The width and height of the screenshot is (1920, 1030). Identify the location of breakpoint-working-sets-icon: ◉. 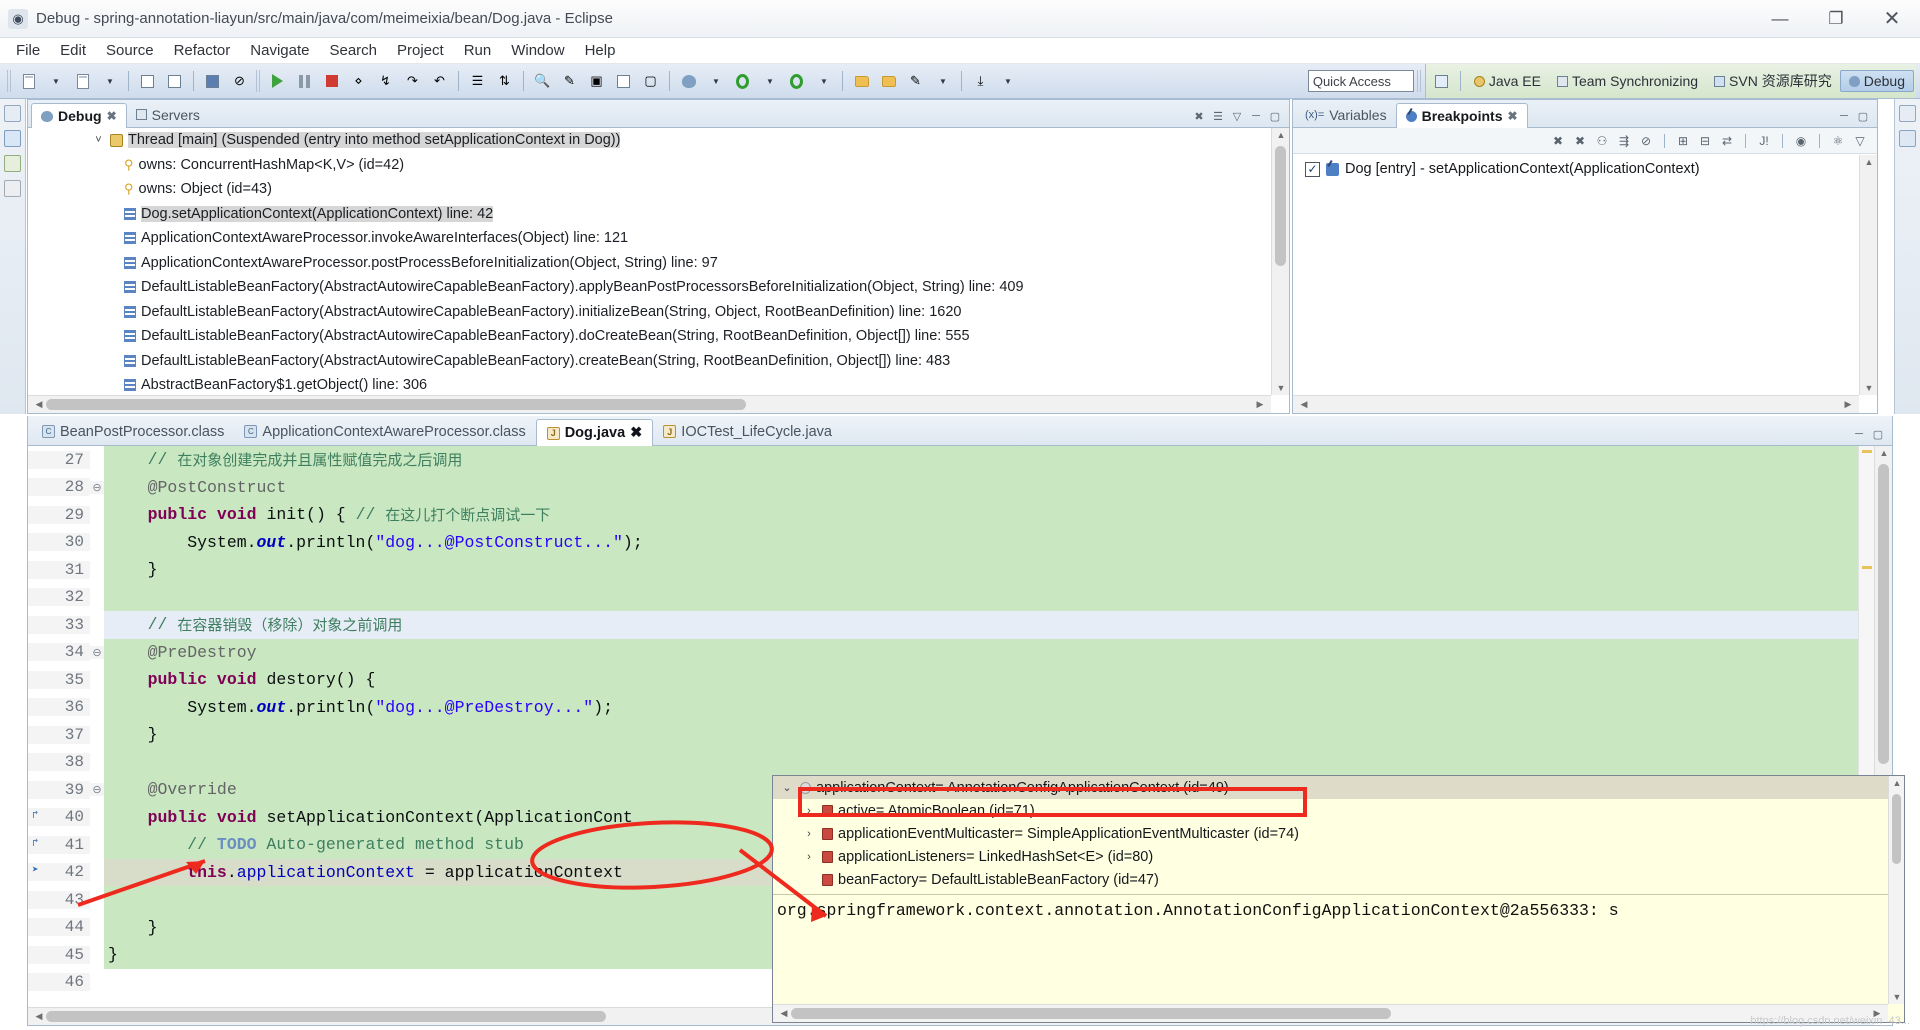
(1801, 141).